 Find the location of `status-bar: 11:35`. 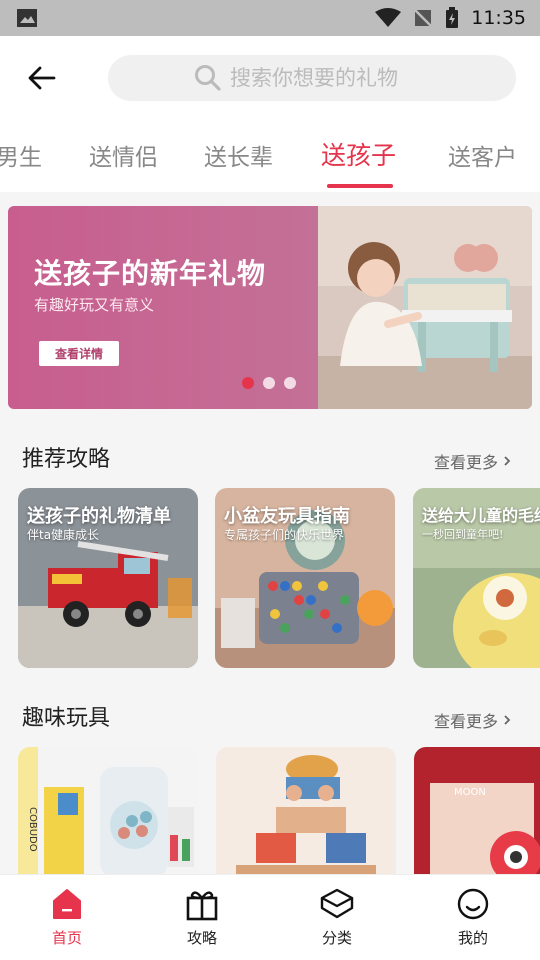

status-bar: 11:35 is located at coordinates (270, 18).